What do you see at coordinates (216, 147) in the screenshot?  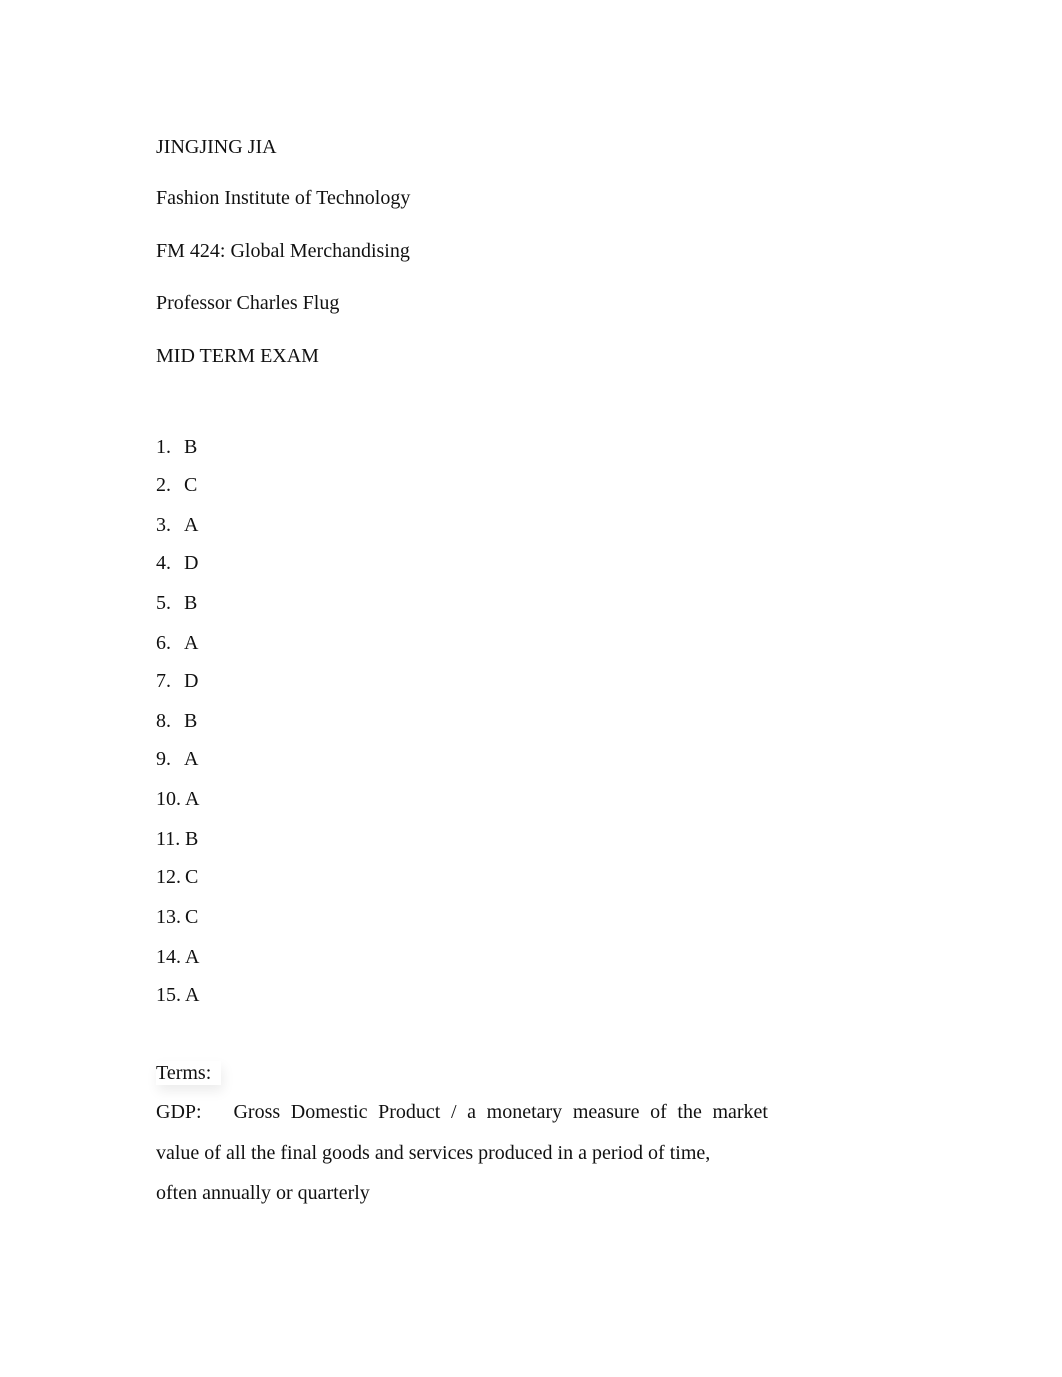 I see `student-name: JINGJING JIA` at bounding box center [216, 147].